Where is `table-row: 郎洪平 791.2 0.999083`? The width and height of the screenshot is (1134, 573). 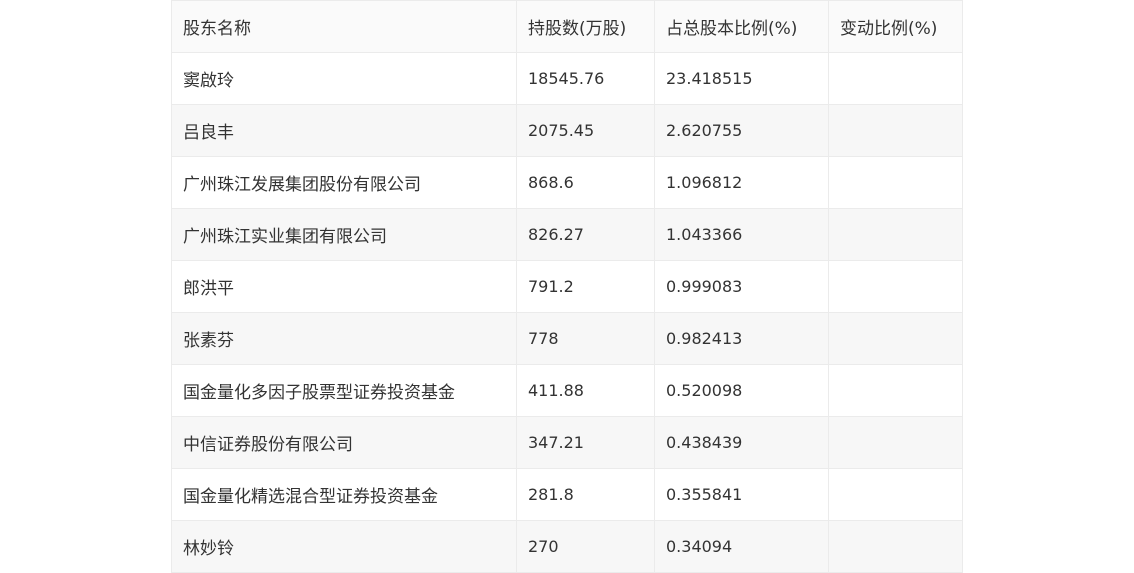
table-row: 郎洪平 791.2 0.999083 is located at coordinates (567, 286).